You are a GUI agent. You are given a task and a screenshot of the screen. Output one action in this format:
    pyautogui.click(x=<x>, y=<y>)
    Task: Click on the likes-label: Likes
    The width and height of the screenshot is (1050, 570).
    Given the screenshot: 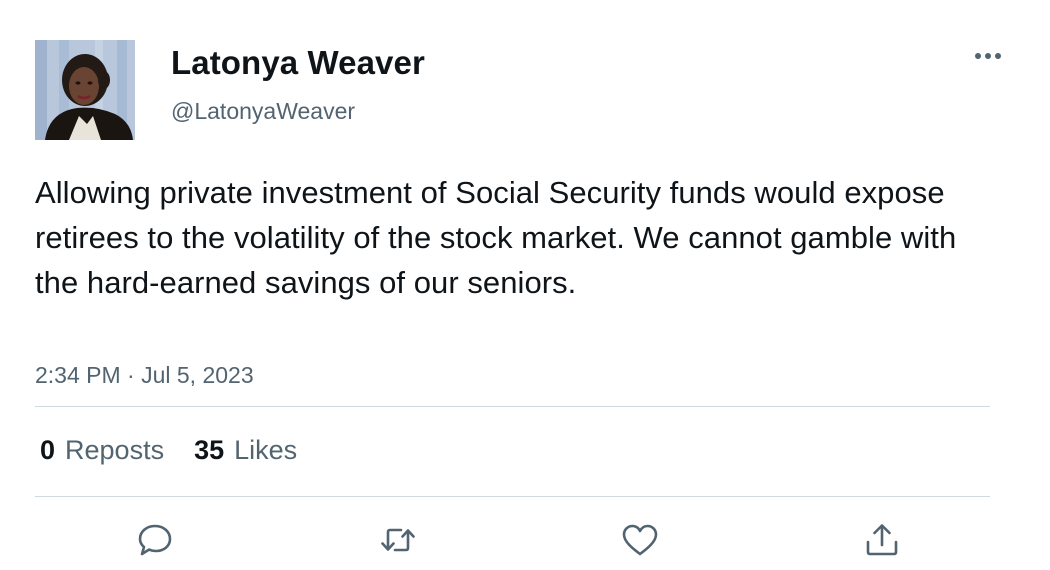 What is the action you would take?
    pyautogui.click(x=266, y=450)
    